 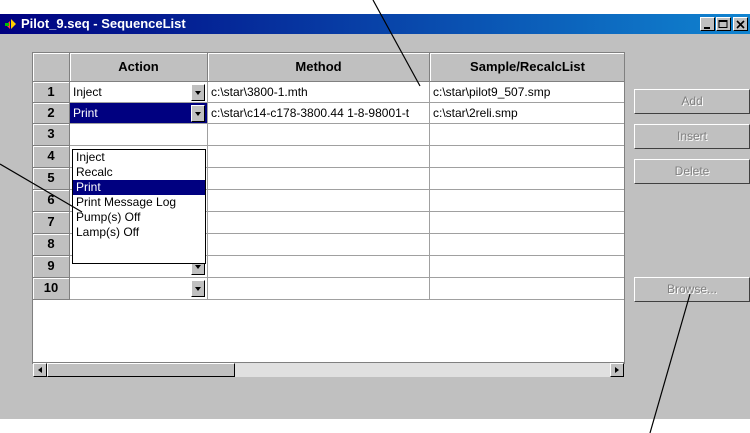 What do you see at coordinates (319, 92) in the screenshot?
I see `method-cell: c:\star\3800-1.mth` at bounding box center [319, 92].